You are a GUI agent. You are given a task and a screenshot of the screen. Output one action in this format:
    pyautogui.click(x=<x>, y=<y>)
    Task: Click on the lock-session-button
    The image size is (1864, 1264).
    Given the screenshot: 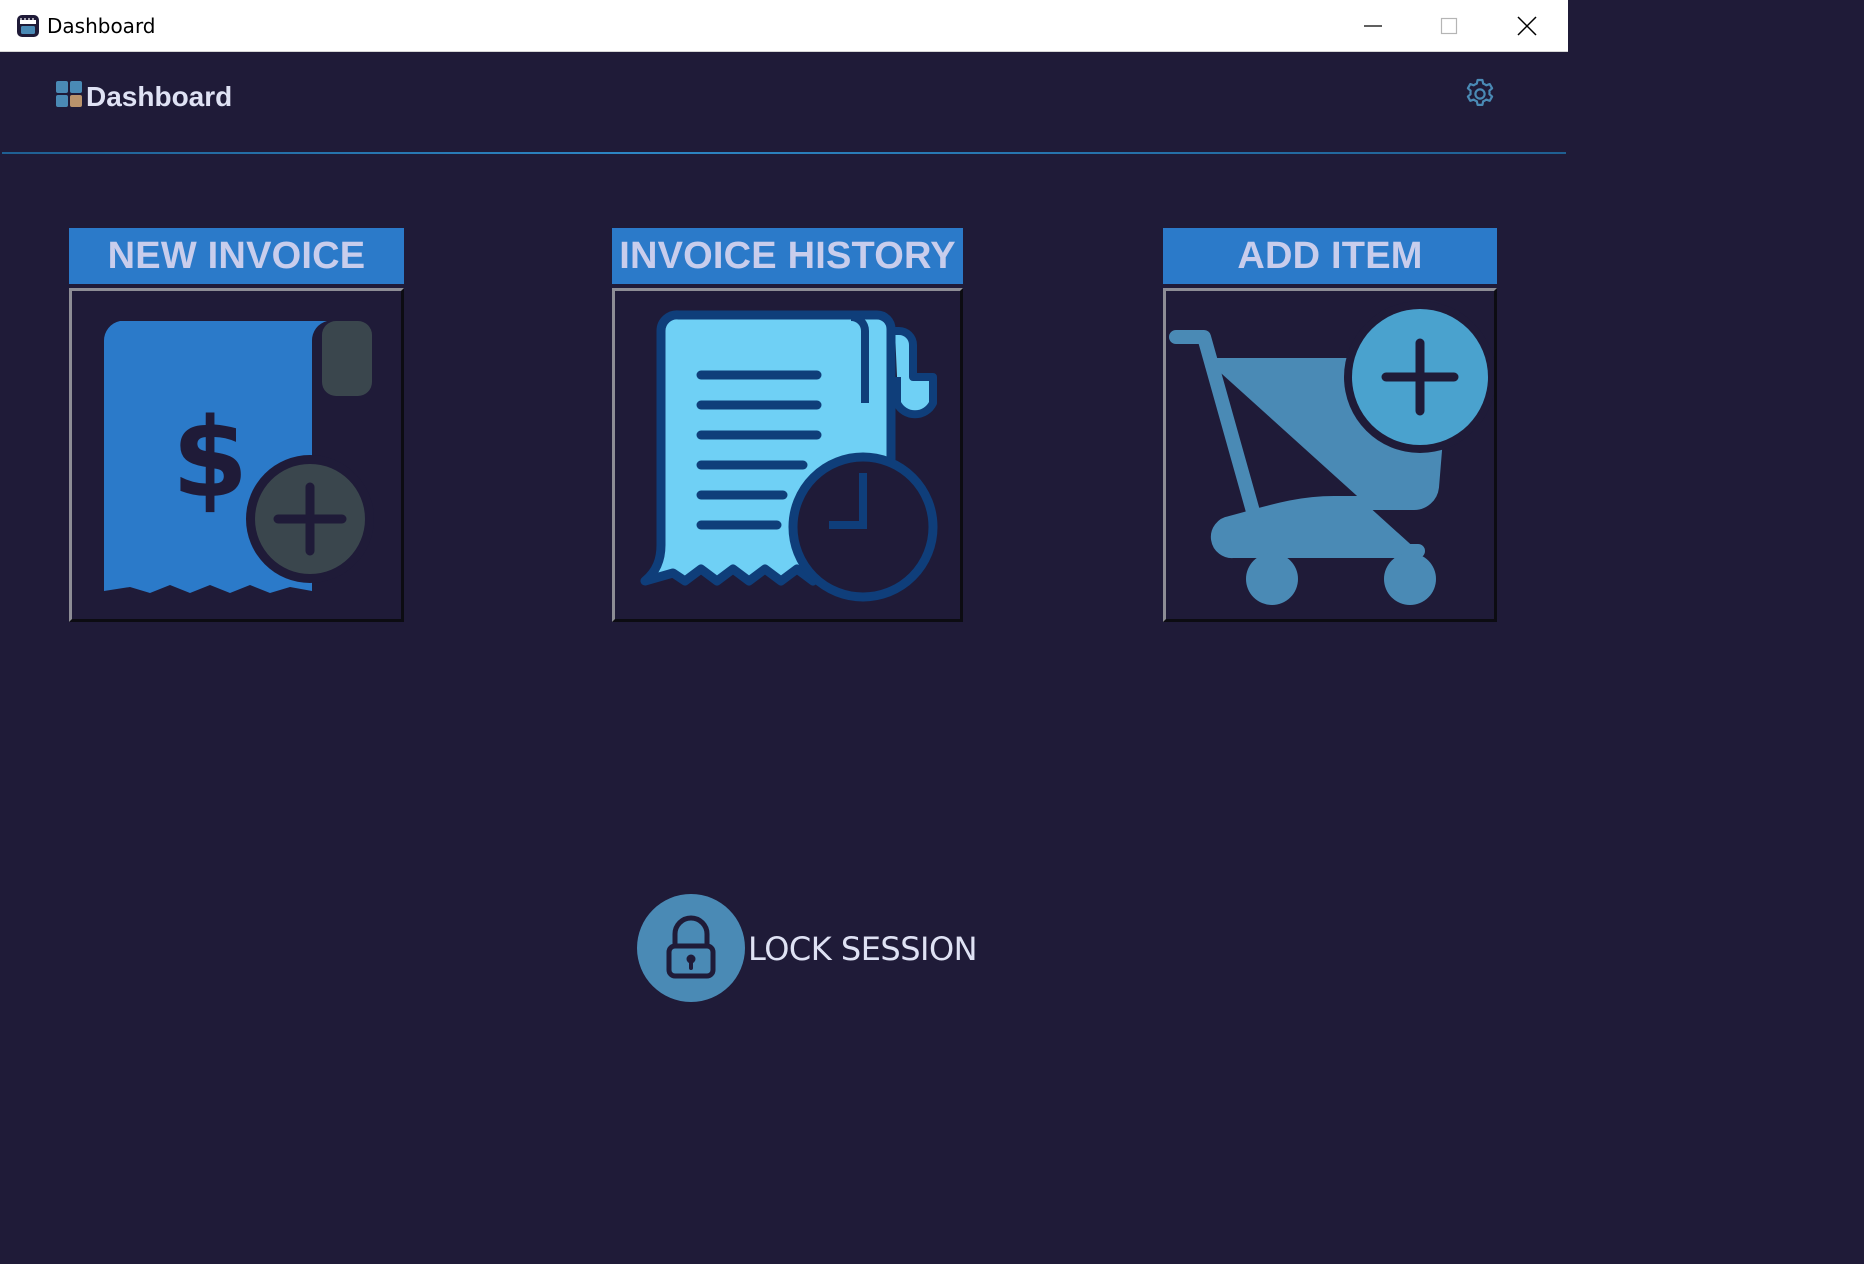 What is the action you would take?
    pyautogui.click(x=691, y=948)
    